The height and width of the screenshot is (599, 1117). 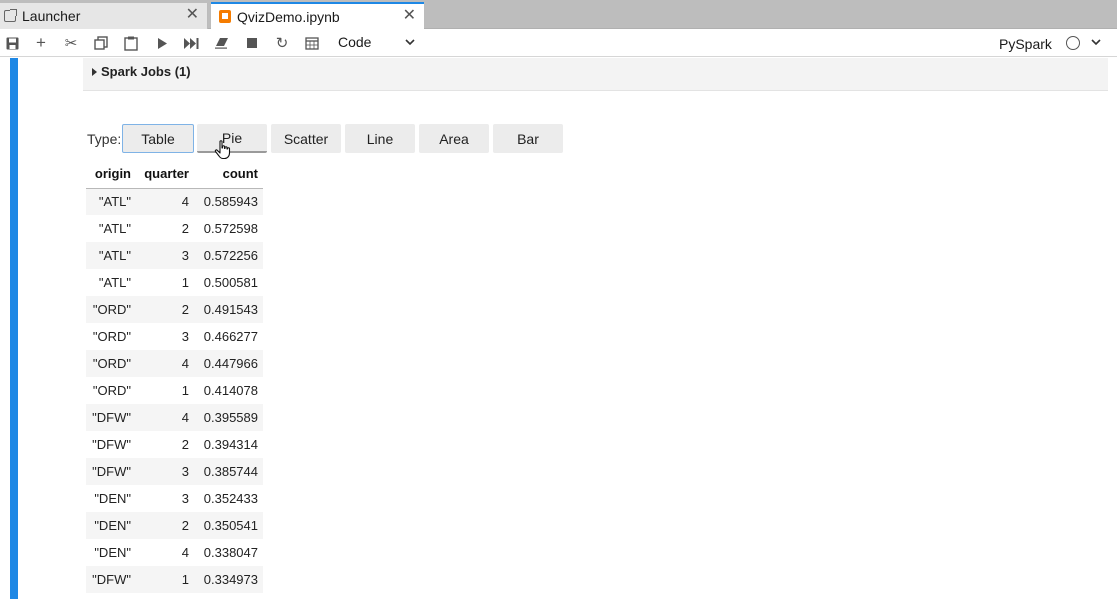 What do you see at coordinates (232, 138) in the screenshot?
I see `viz-type-pie-button: Pie` at bounding box center [232, 138].